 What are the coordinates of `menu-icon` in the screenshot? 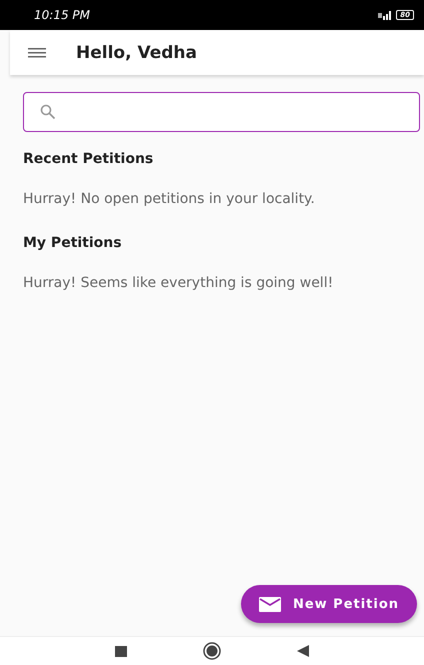 It's located at (37, 53).